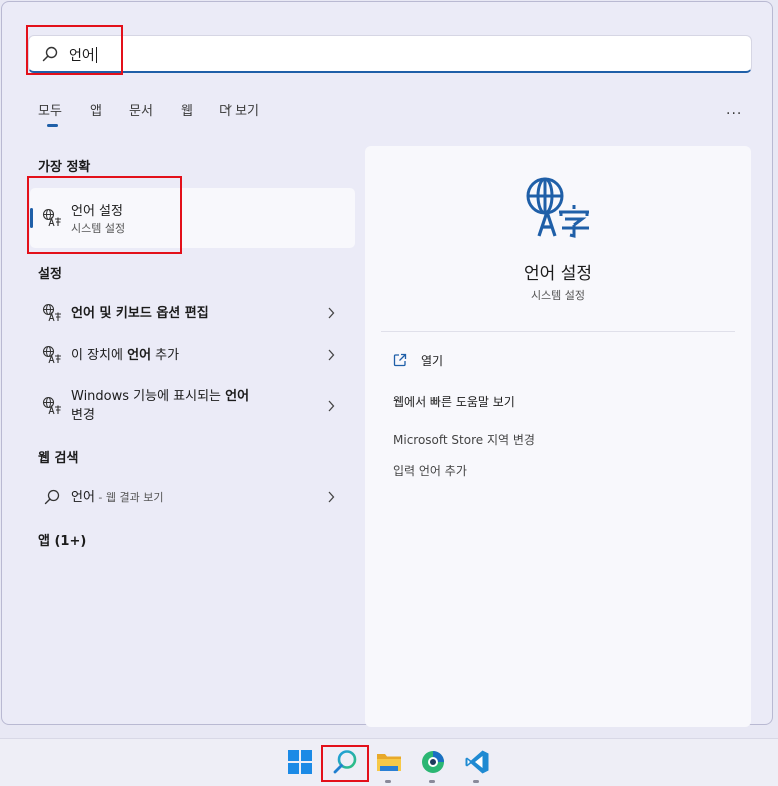  I want to click on search-input: 언어, so click(390, 54).